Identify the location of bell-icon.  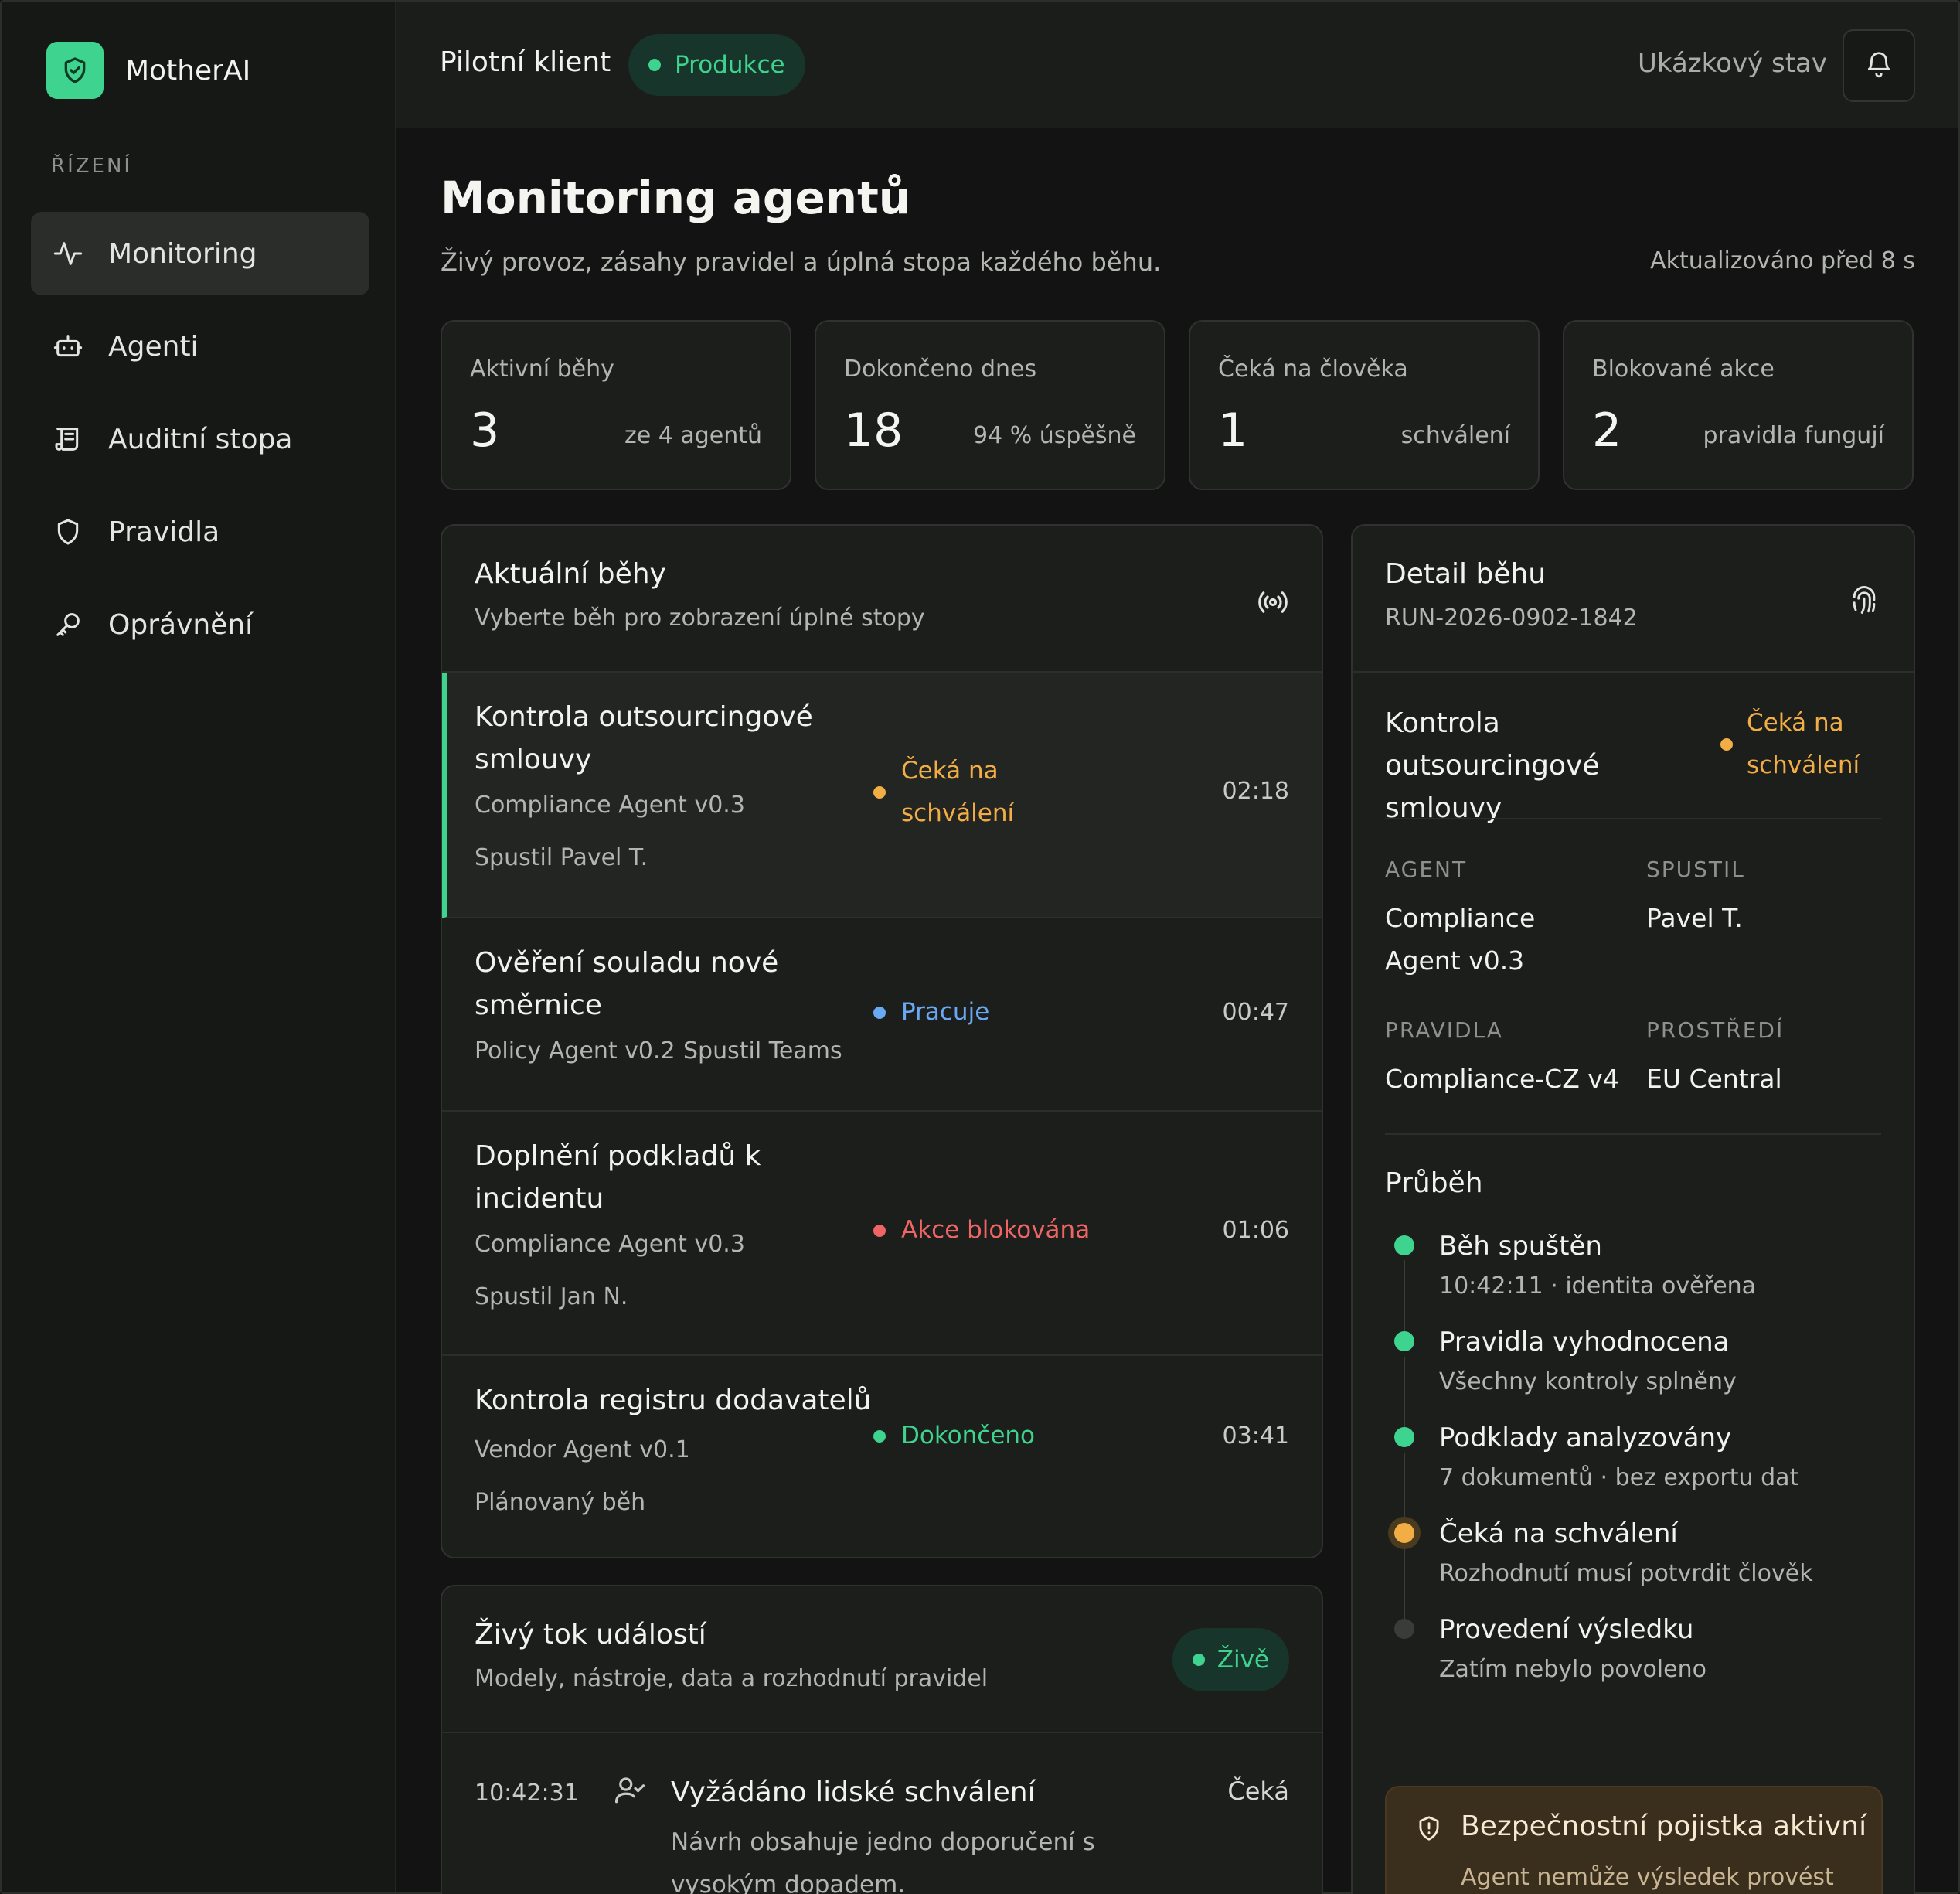
(1879, 66).